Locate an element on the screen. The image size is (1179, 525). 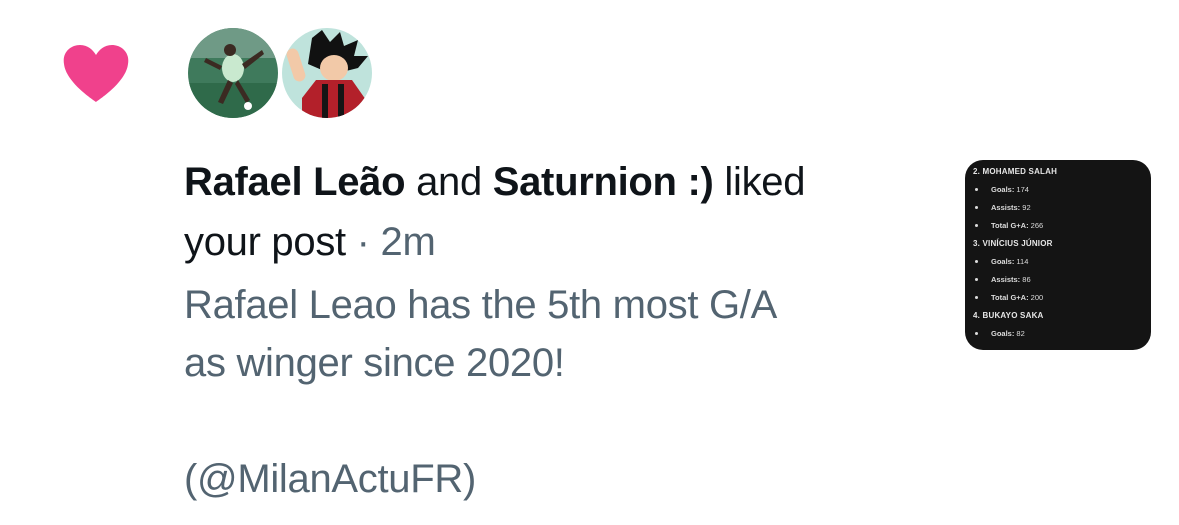
thumbnail-player-heading: 3. VINÍCIUS JÚNIOR is located at coordinates (1013, 243).